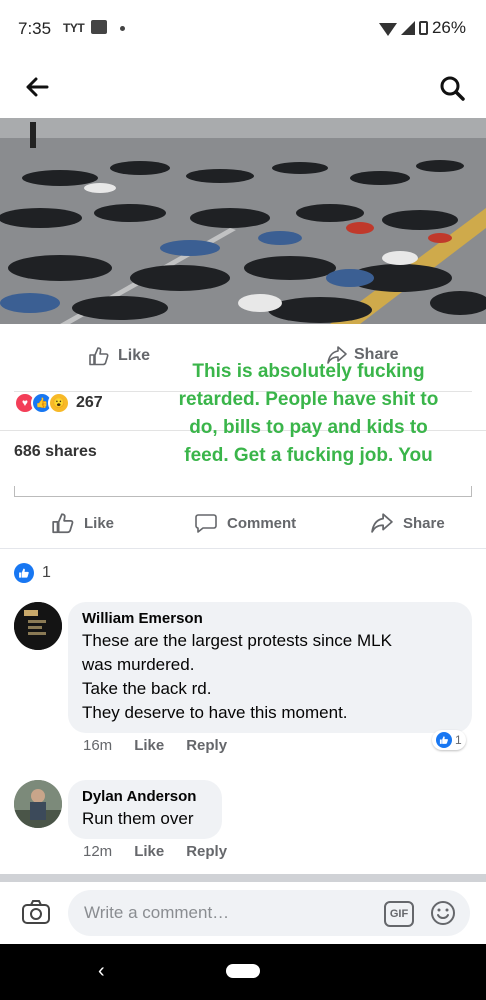  I want to click on app-notification-badge: TYT, so click(74, 28).